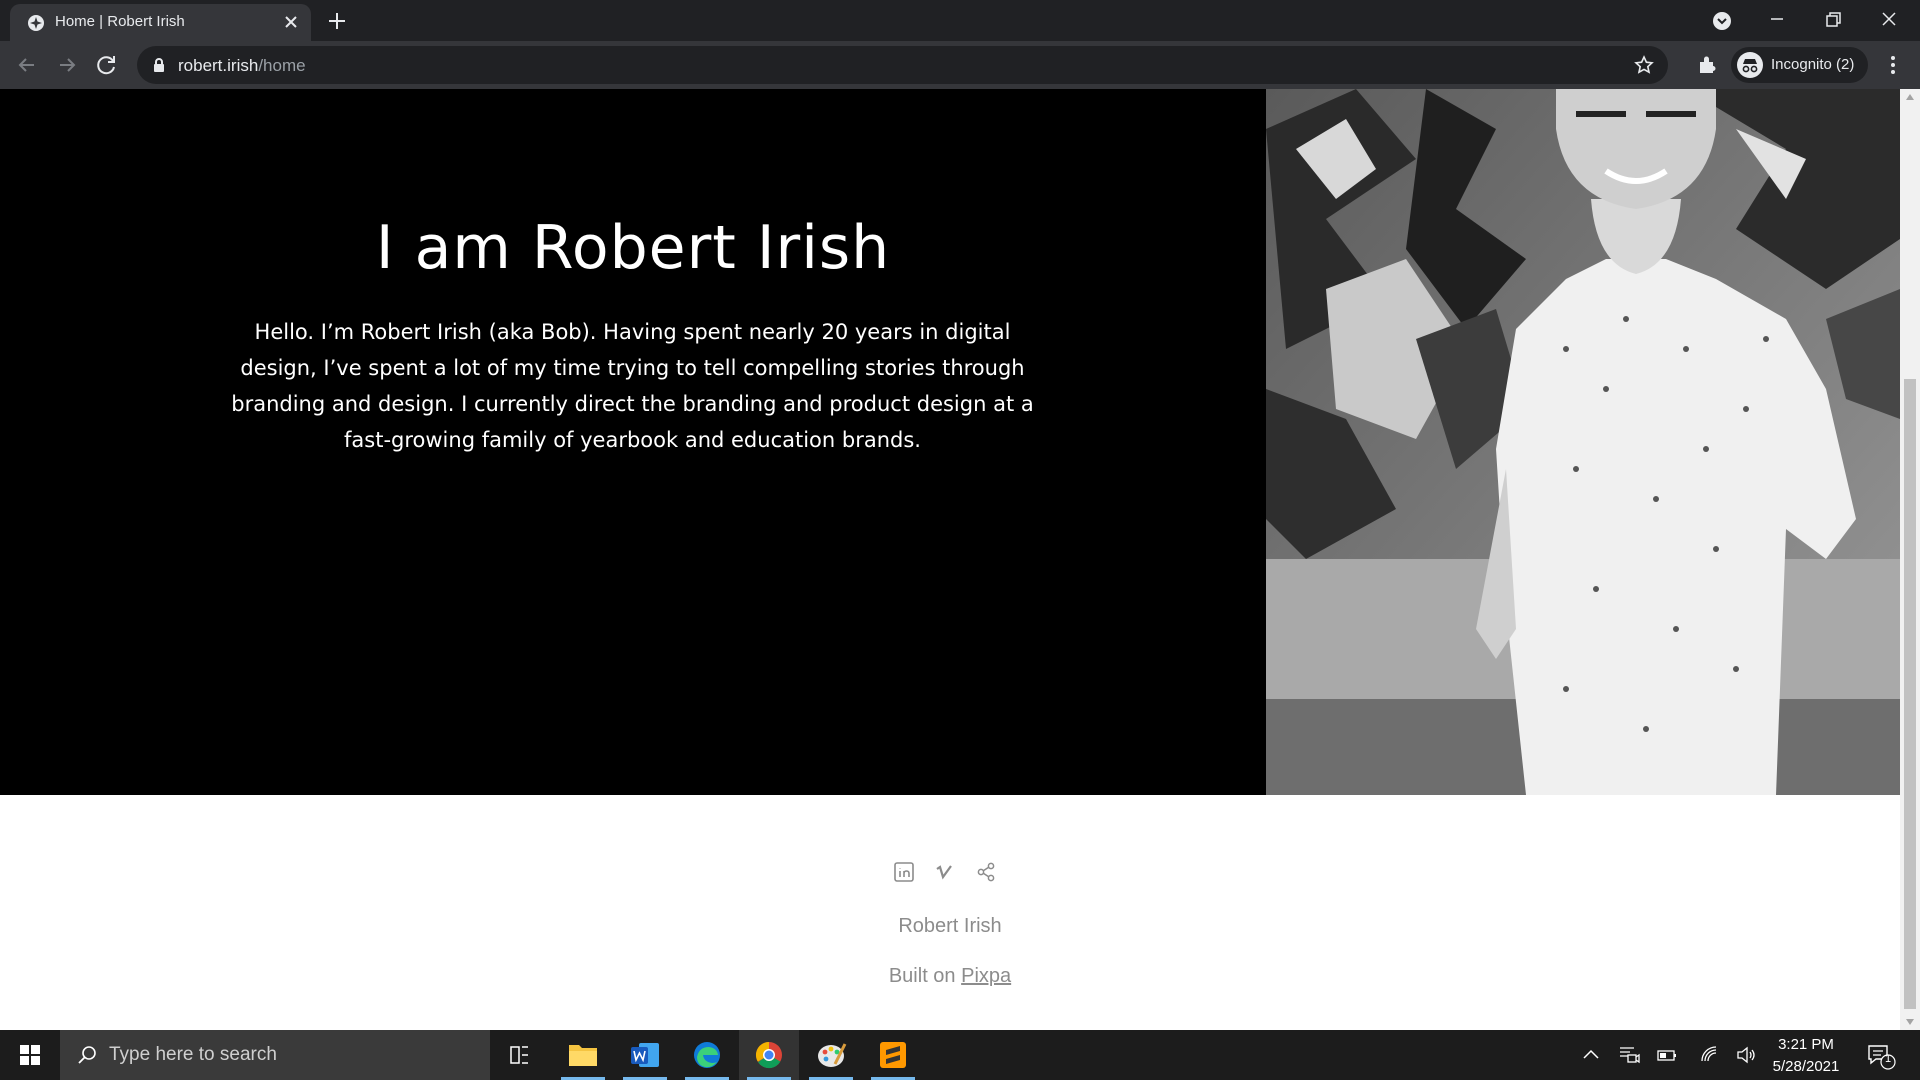  I want to click on incognito-icon, so click(1750, 65).